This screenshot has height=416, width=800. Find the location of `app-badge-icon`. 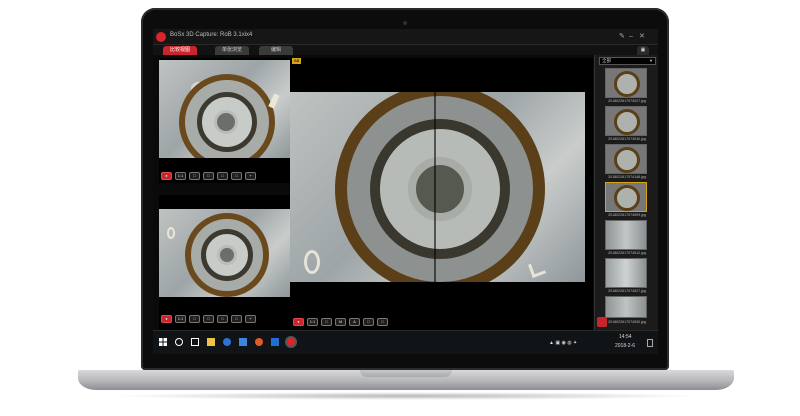

app-badge-icon is located at coordinates (602, 322).